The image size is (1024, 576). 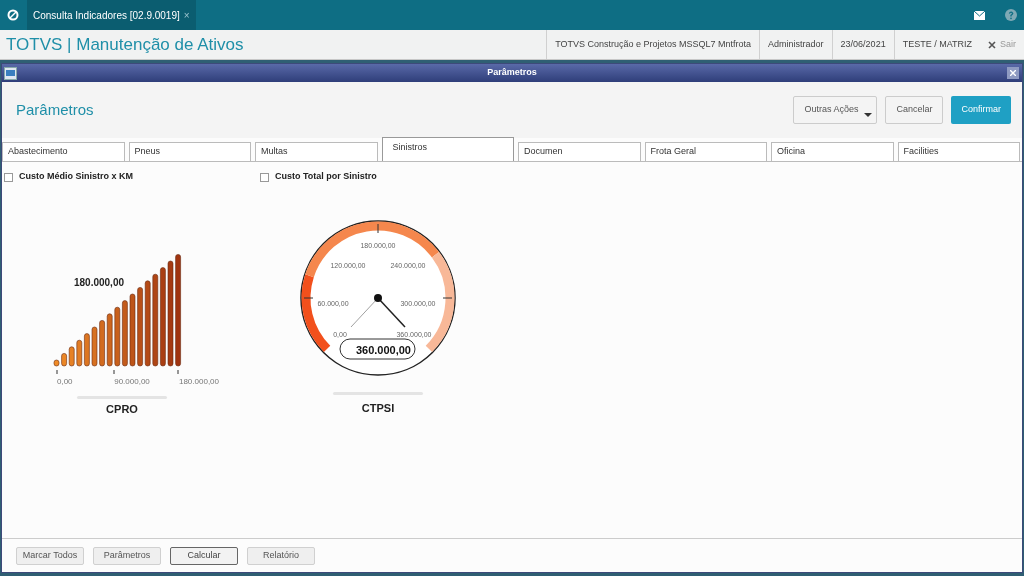 I want to click on footer-button: Marcar Todos, so click(x=50, y=555).